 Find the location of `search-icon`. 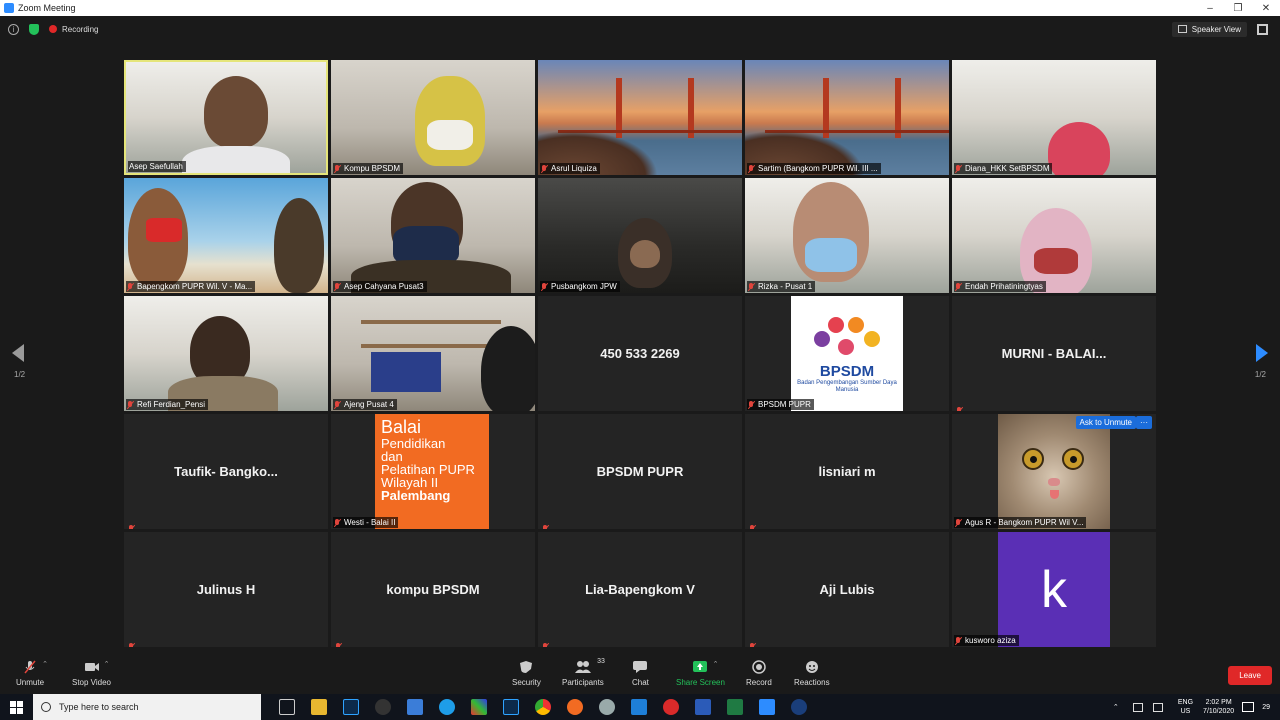

search-icon is located at coordinates (46, 707).